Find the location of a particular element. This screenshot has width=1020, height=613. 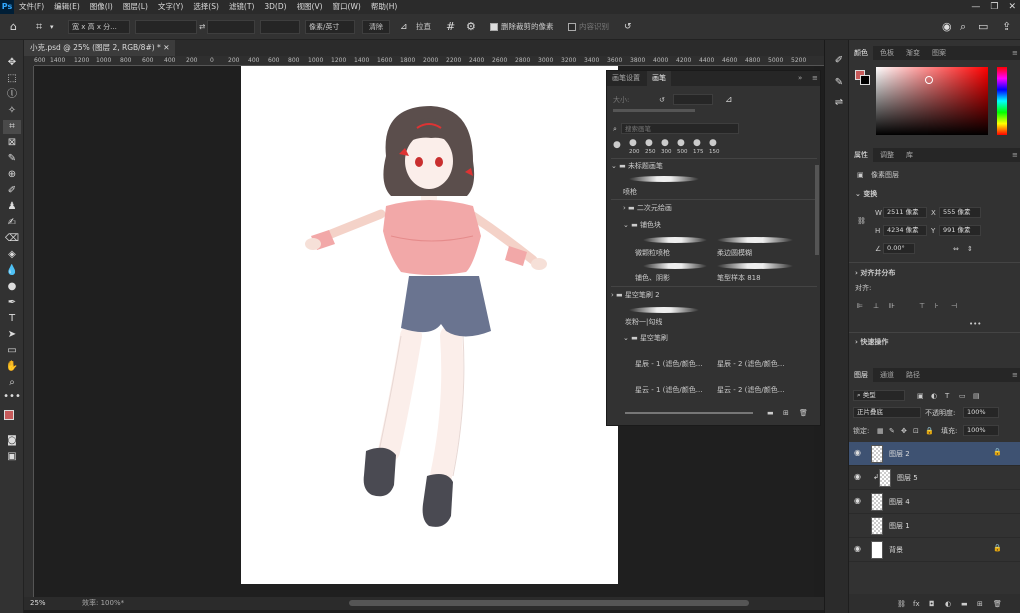

layer-row: ◉ 图层 2 🔒 is located at coordinates (934, 454).